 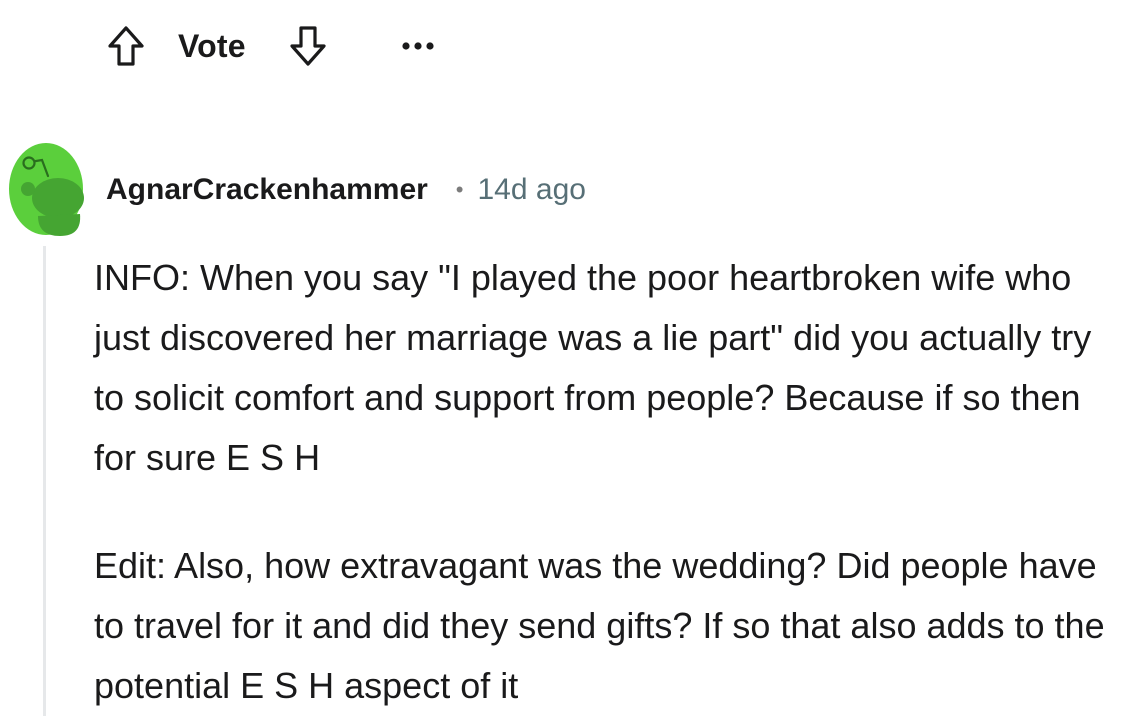 What do you see at coordinates (267, 190) in the screenshot?
I see `comment-author: AgnarCrackenhammer` at bounding box center [267, 190].